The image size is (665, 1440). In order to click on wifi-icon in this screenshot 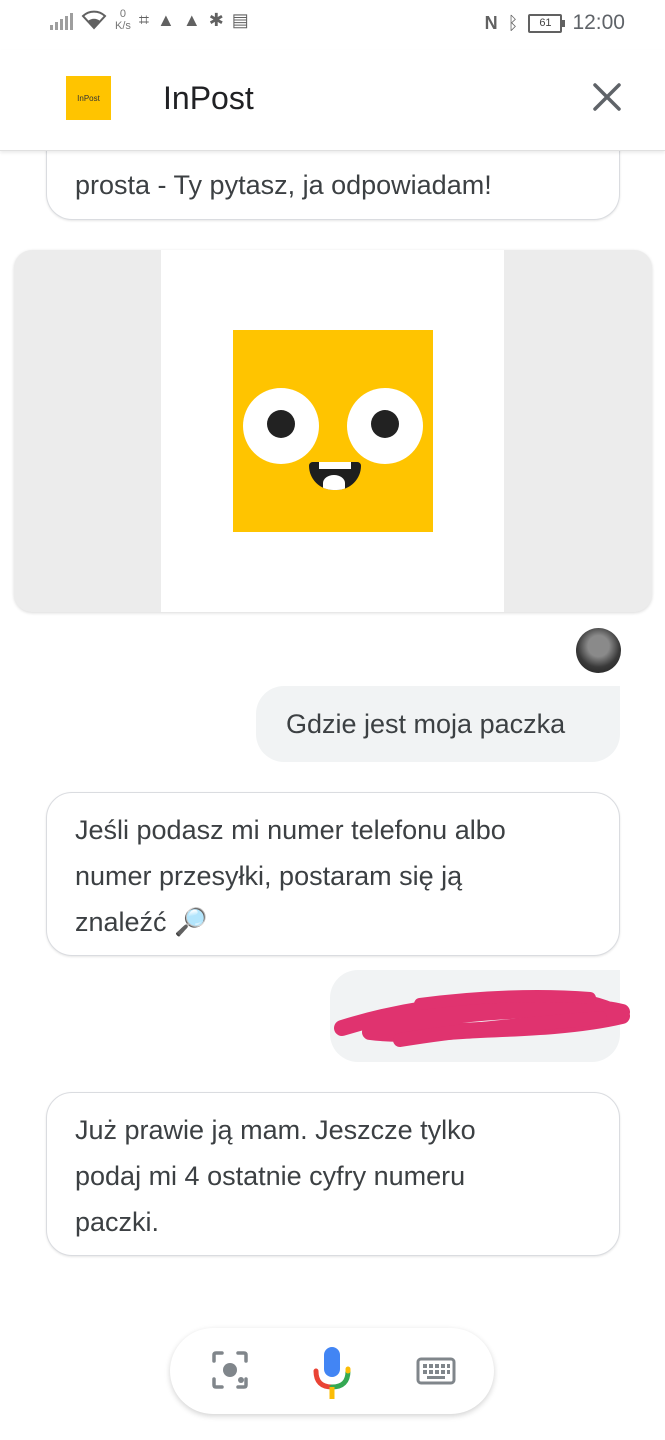, I will do `click(94, 20)`.